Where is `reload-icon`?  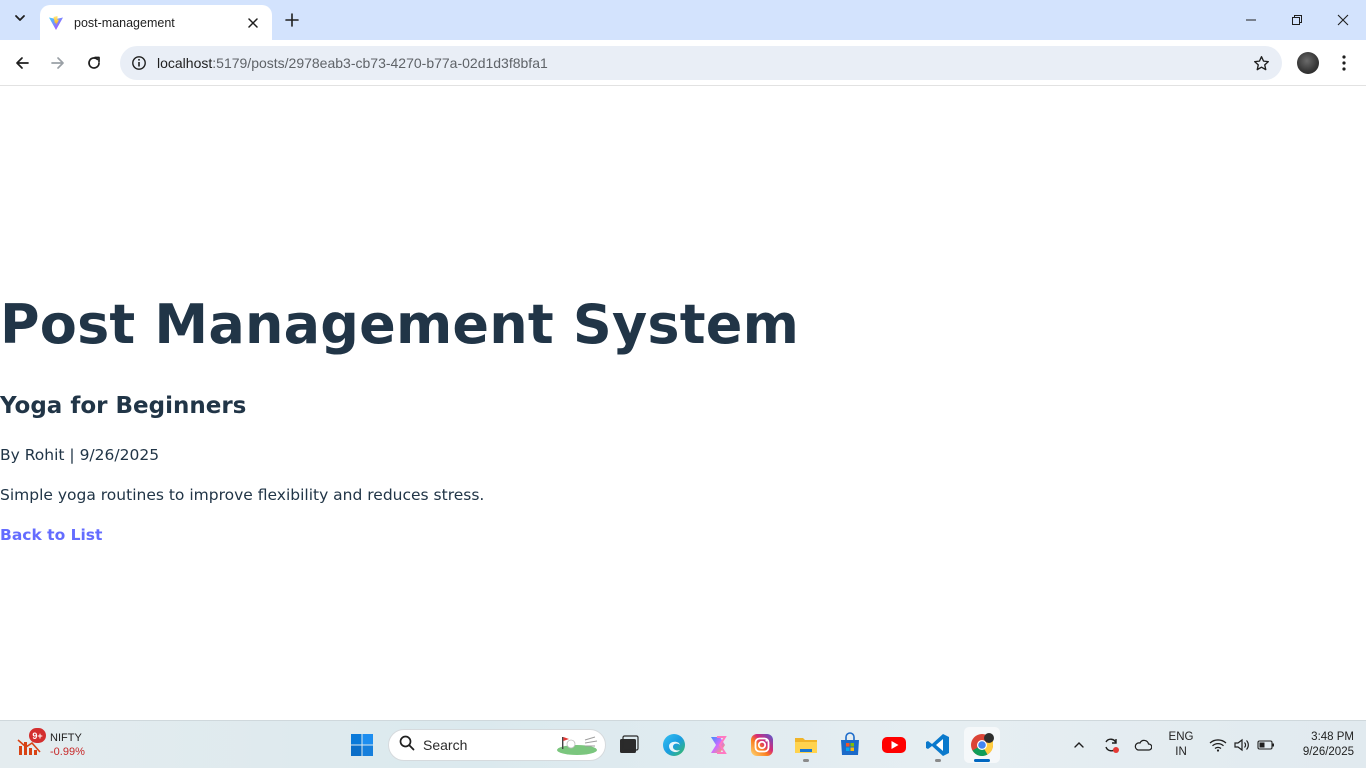 reload-icon is located at coordinates (94, 63).